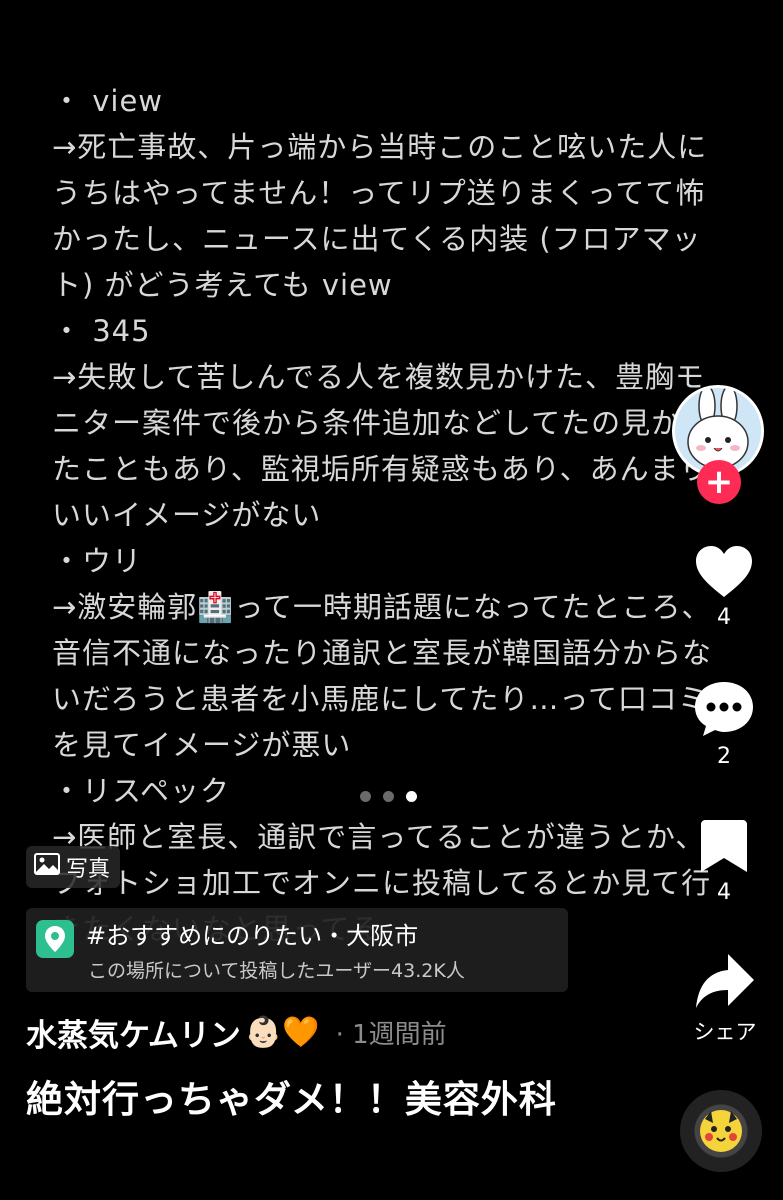  I want to click on post-text-line: いいイメージがない, so click(187, 515).